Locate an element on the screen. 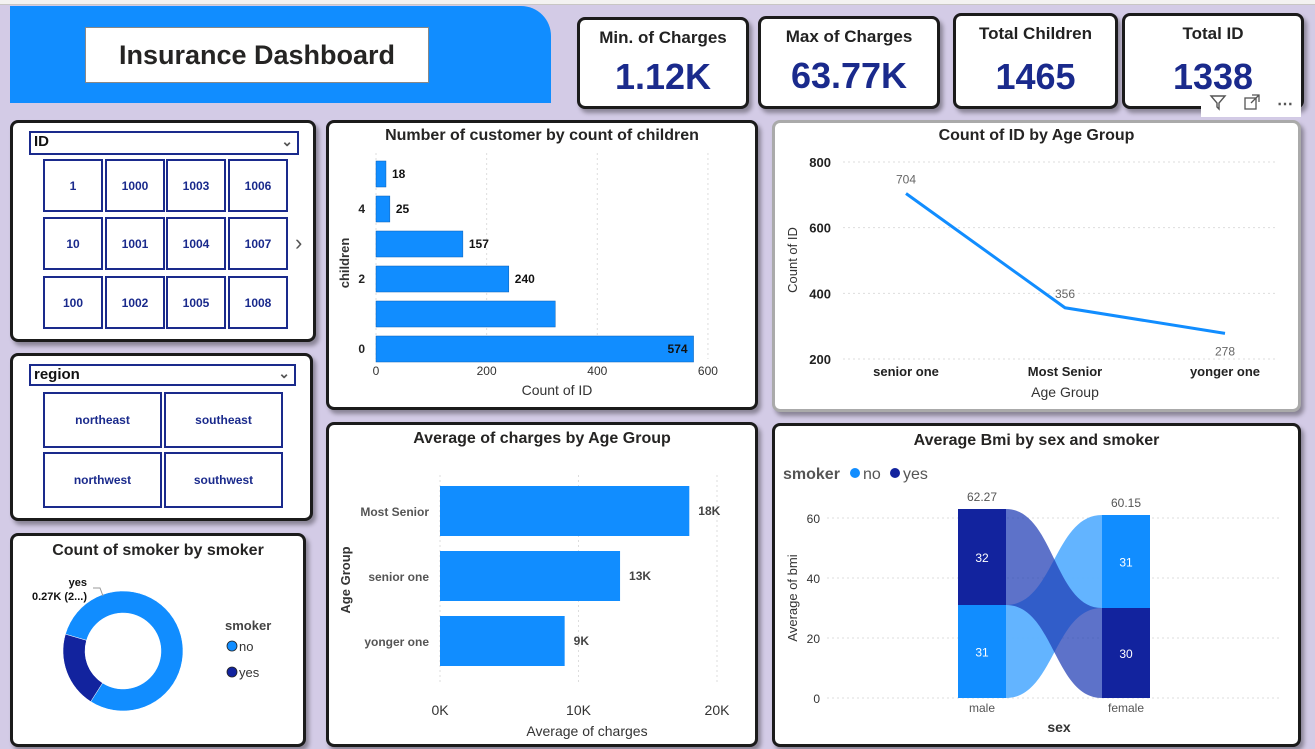 This screenshot has width=1315, height=749. slicer-id-tile-100: 100 is located at coordinates (73, 302).